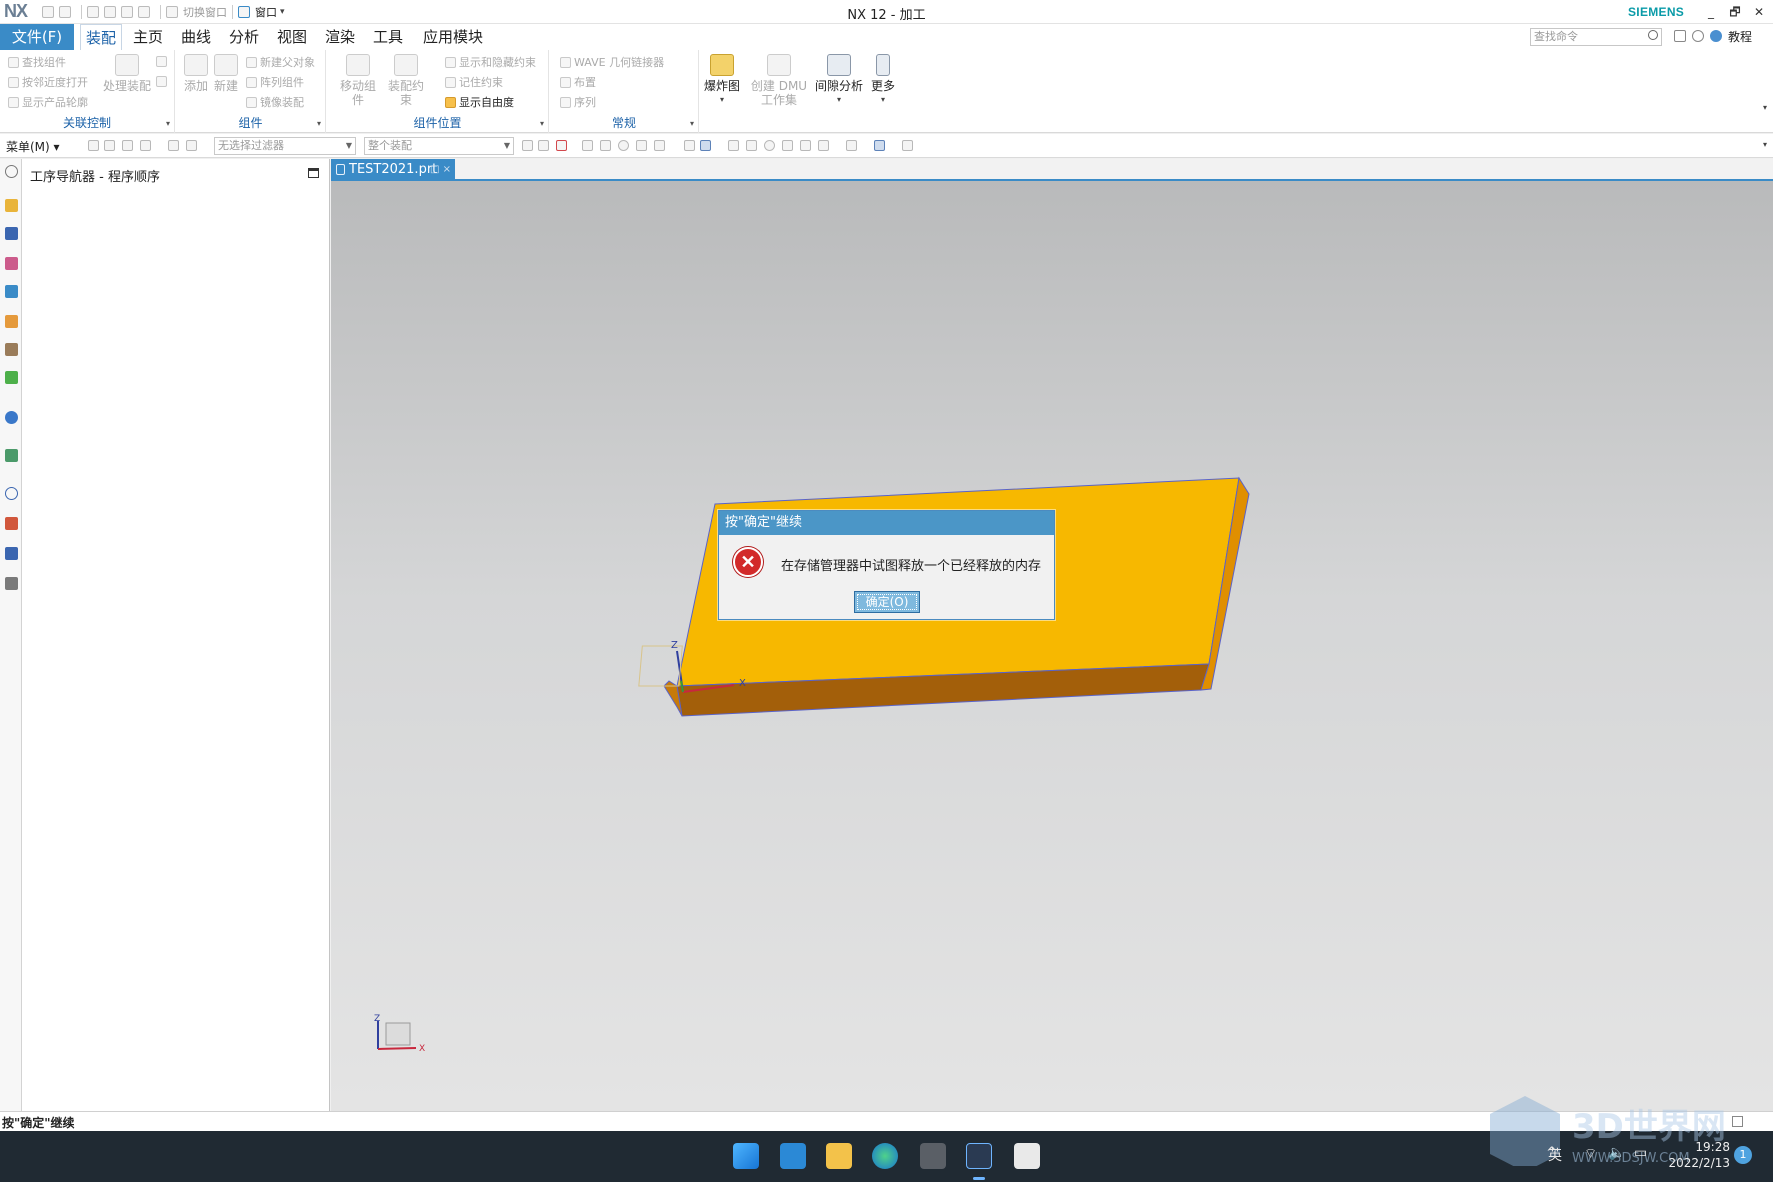 The height and width of the screenshot is (1182, 1773). I want to click on remember-constraints-button: 记住约束, so click(474, 82).